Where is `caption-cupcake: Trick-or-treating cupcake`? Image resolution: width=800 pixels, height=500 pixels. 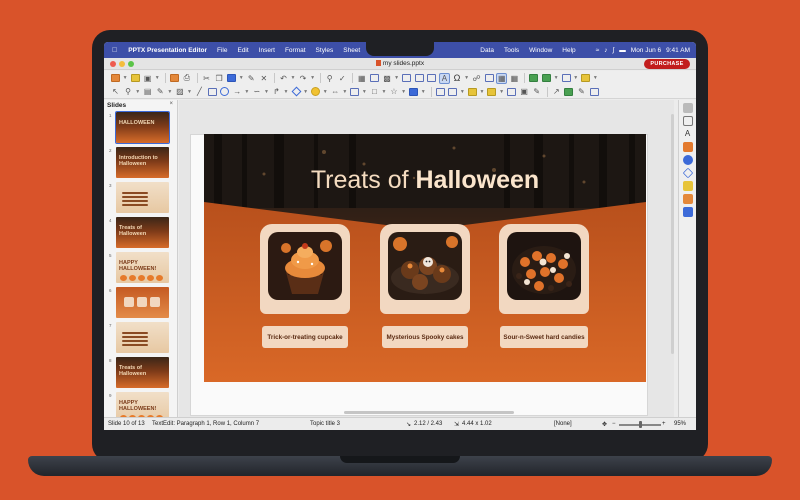
caption-cupcake: Trick-or-treating cupcake is located at coordinates (305, 337).